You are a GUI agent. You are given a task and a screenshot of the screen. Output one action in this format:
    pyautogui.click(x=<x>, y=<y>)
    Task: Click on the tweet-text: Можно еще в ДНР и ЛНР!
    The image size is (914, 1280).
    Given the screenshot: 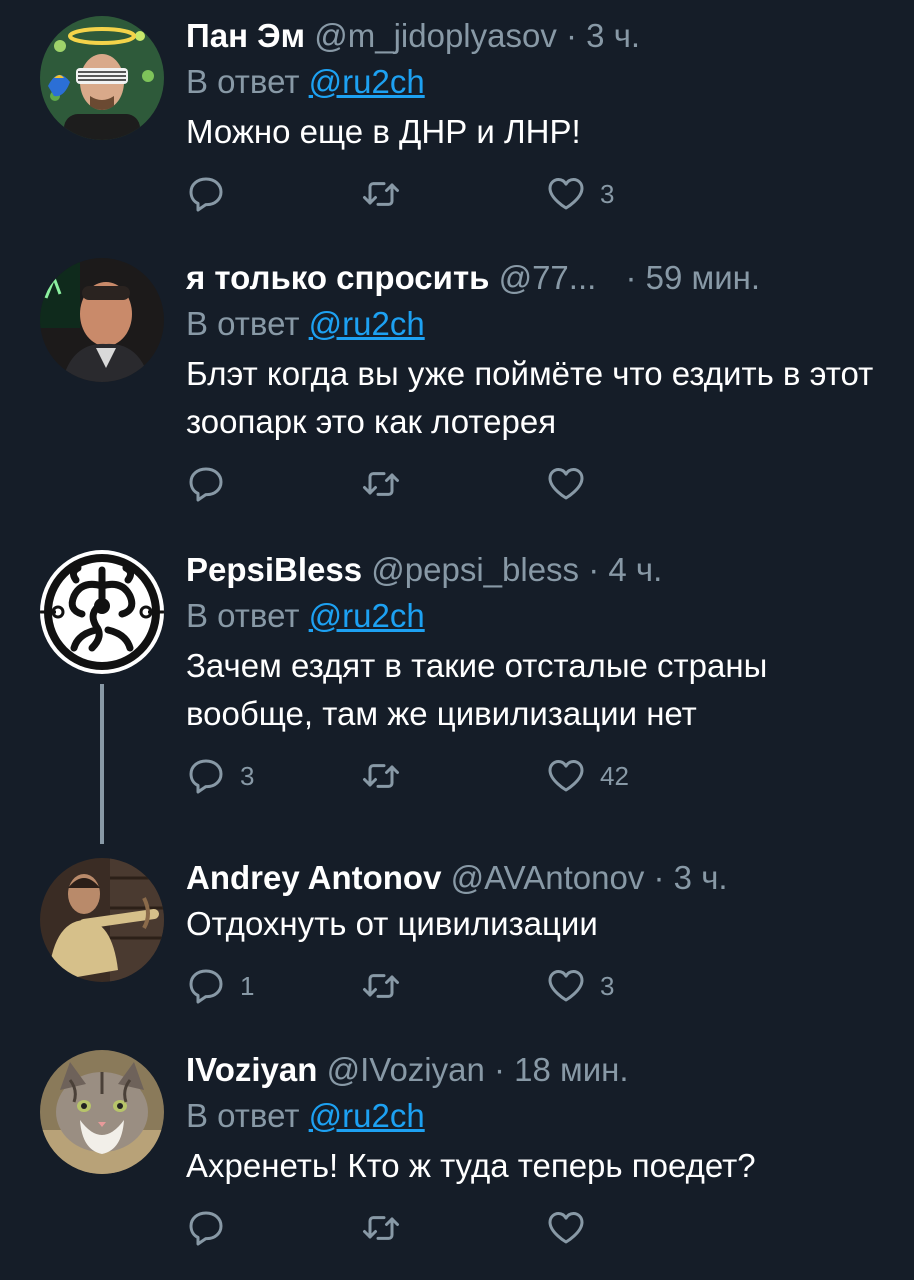 What is the action you would take?
    pyautogui.click(x=383, y=131)
    